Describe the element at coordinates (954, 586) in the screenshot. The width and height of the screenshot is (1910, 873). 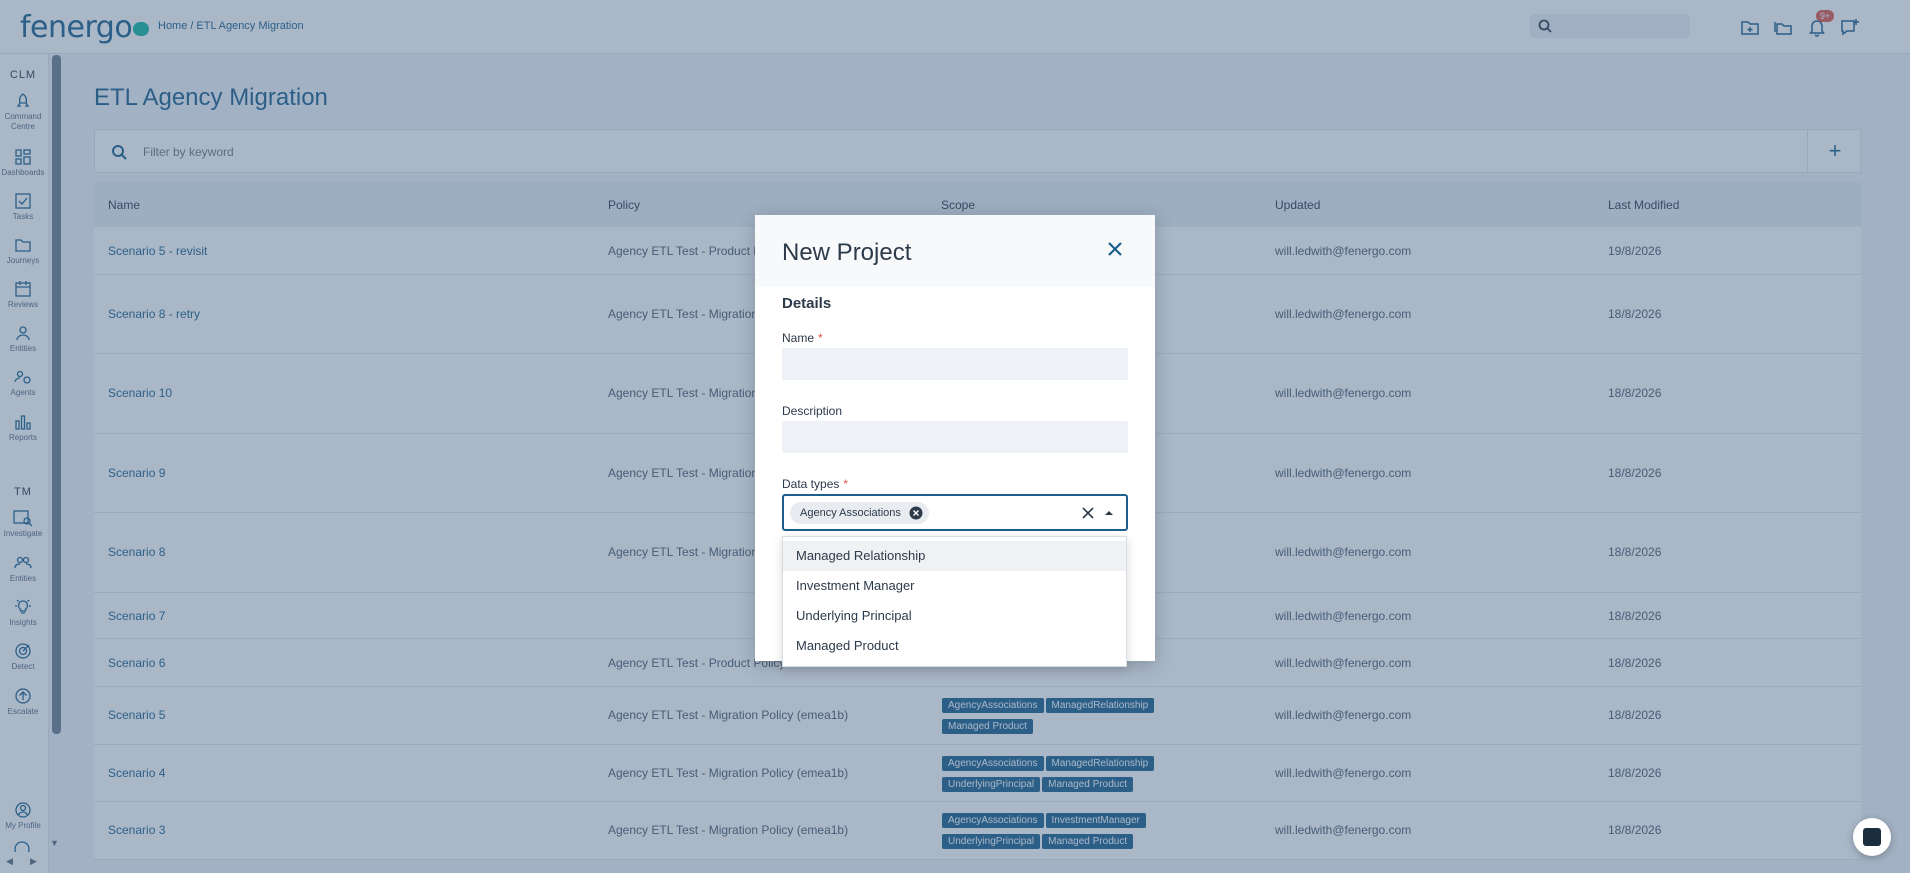
I see `dropdown-option-investment-manager: Investment Manager` at that location.